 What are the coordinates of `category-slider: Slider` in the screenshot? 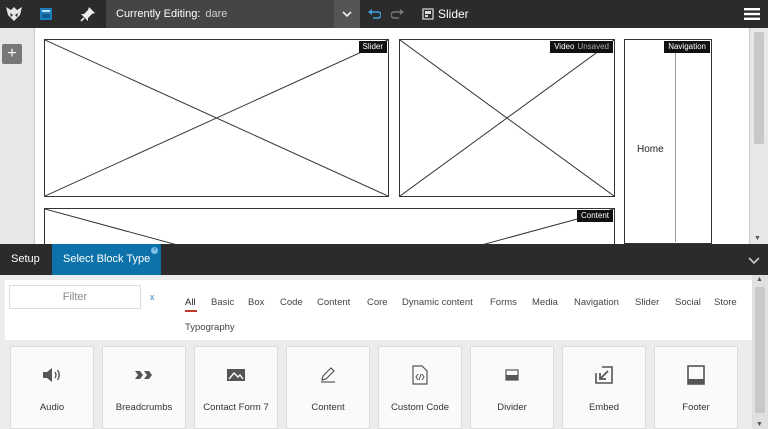 It's located at (647, 302).